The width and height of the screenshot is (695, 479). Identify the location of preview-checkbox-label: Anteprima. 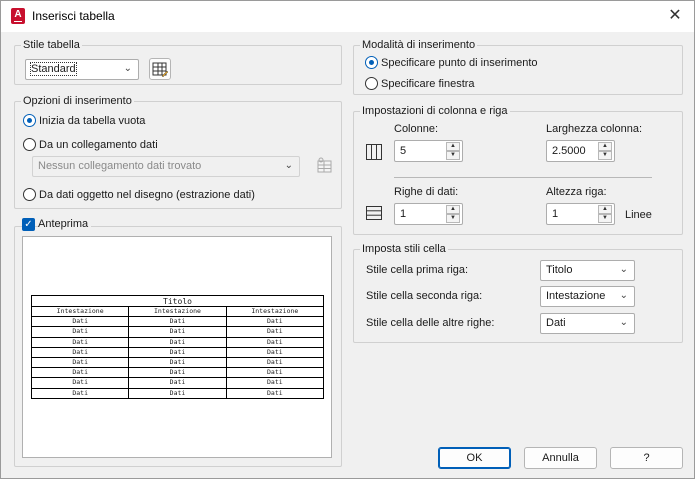
(65, 224).